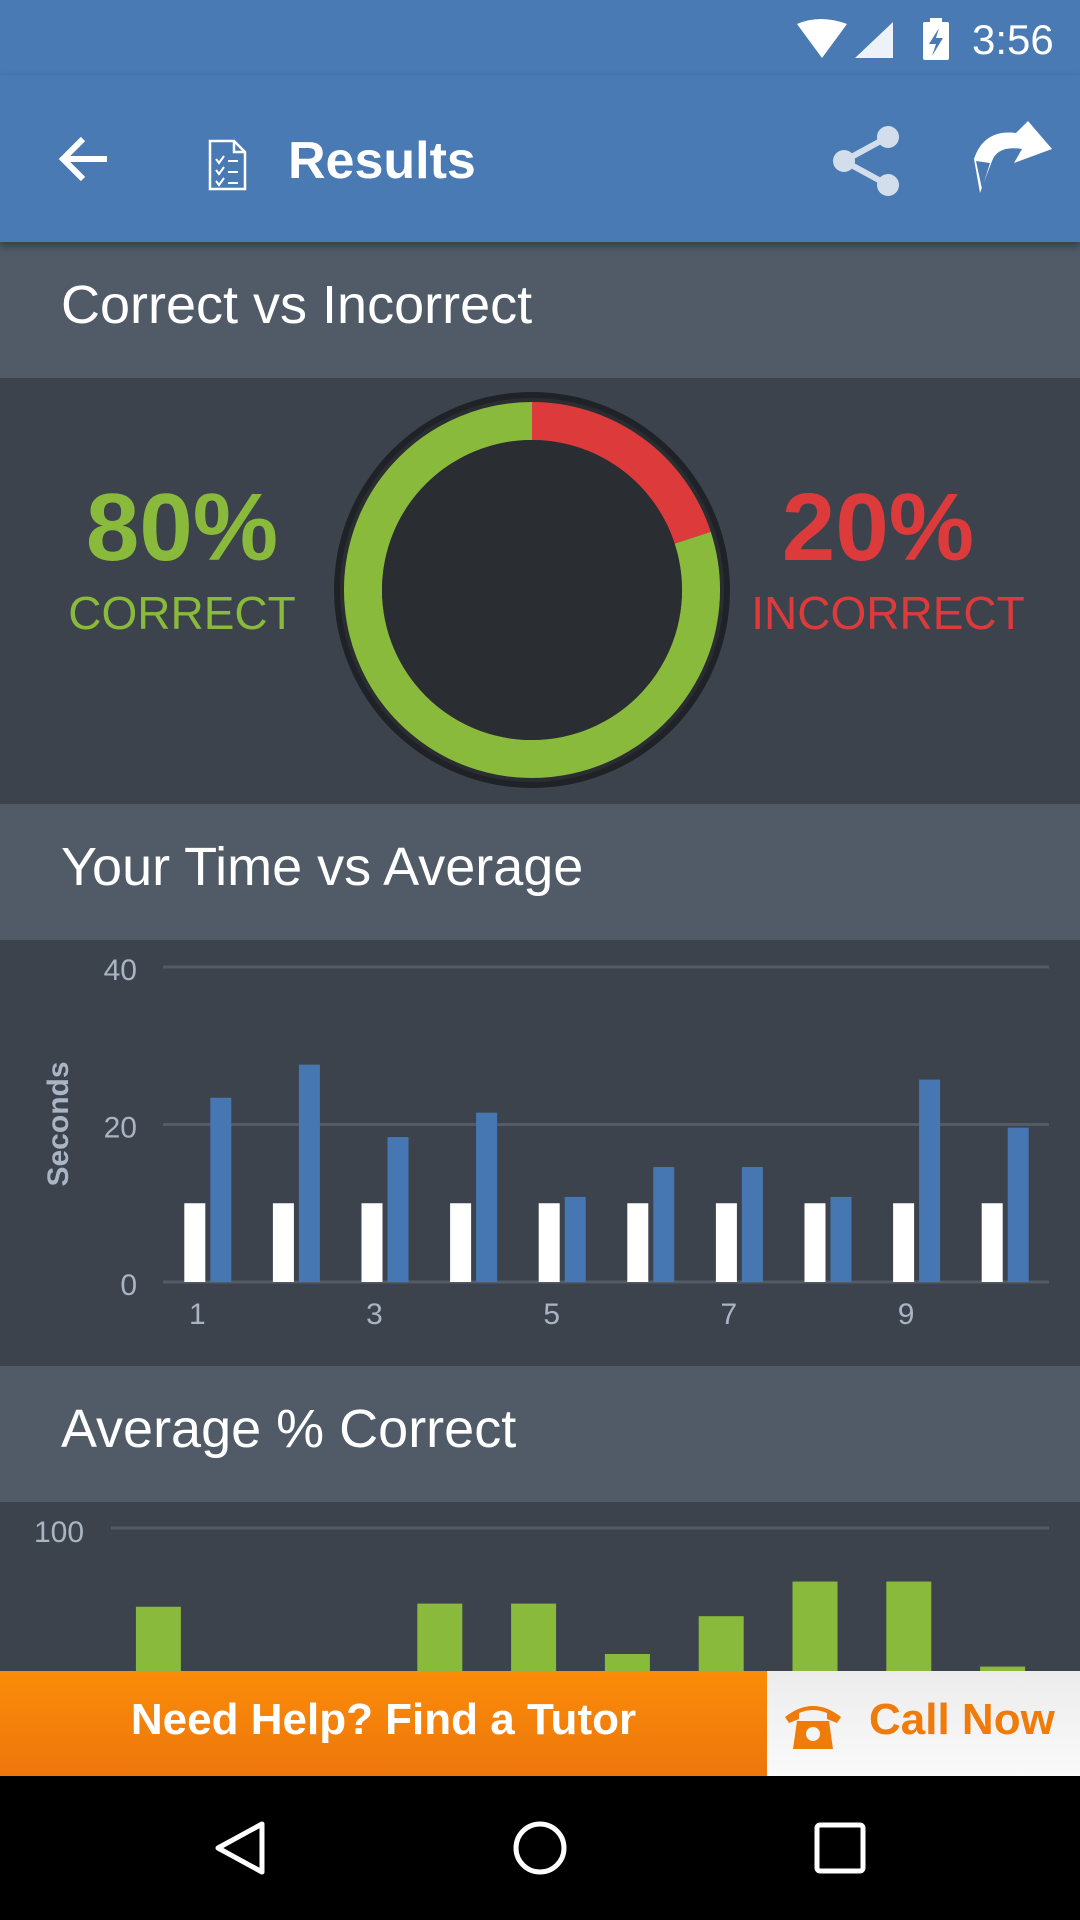  Describe the element at coordinates (864, 161) in the screenshot. I see `share-icon` at that location.